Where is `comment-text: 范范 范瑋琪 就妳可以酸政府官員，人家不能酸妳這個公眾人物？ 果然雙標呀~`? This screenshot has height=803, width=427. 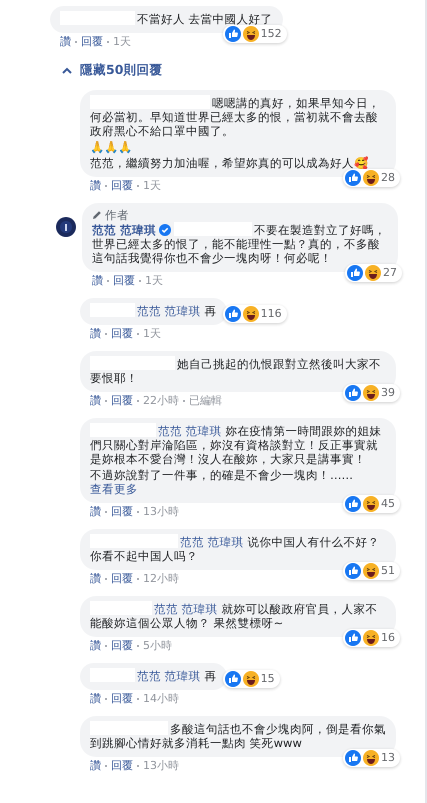
comment-text: 范范 范瑋琪 就妳可以酸政府官員，人家不能酸妳這個公眾人物？ 果然雙標呀~ is located at coordinates (234, 615).